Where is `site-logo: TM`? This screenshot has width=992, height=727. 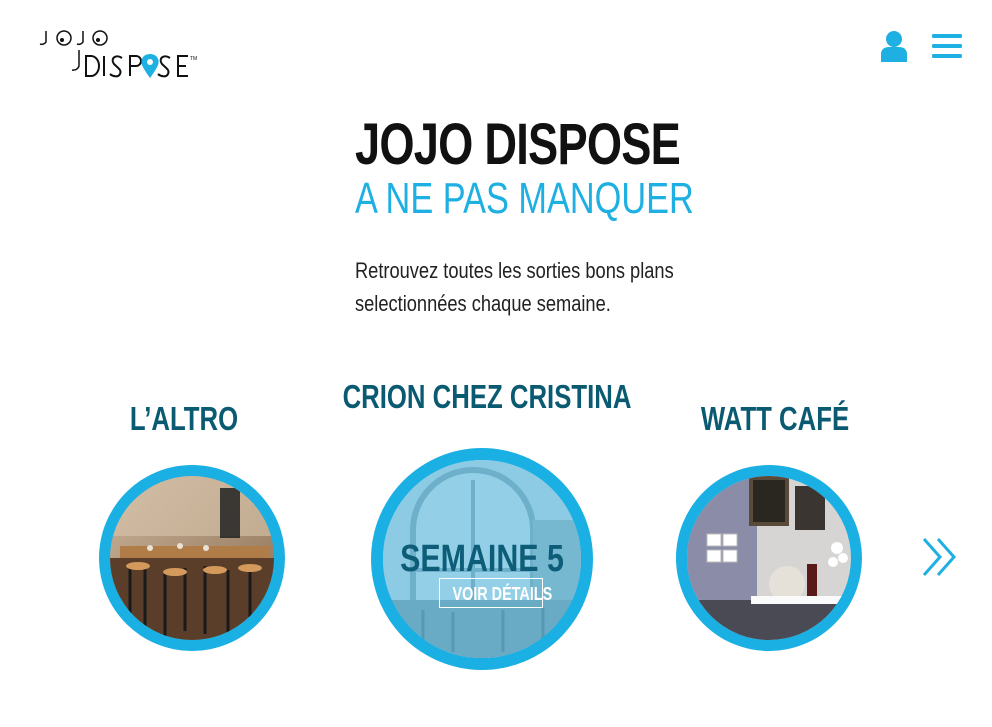 site-logo: TM is located at coordinates (118, 55).